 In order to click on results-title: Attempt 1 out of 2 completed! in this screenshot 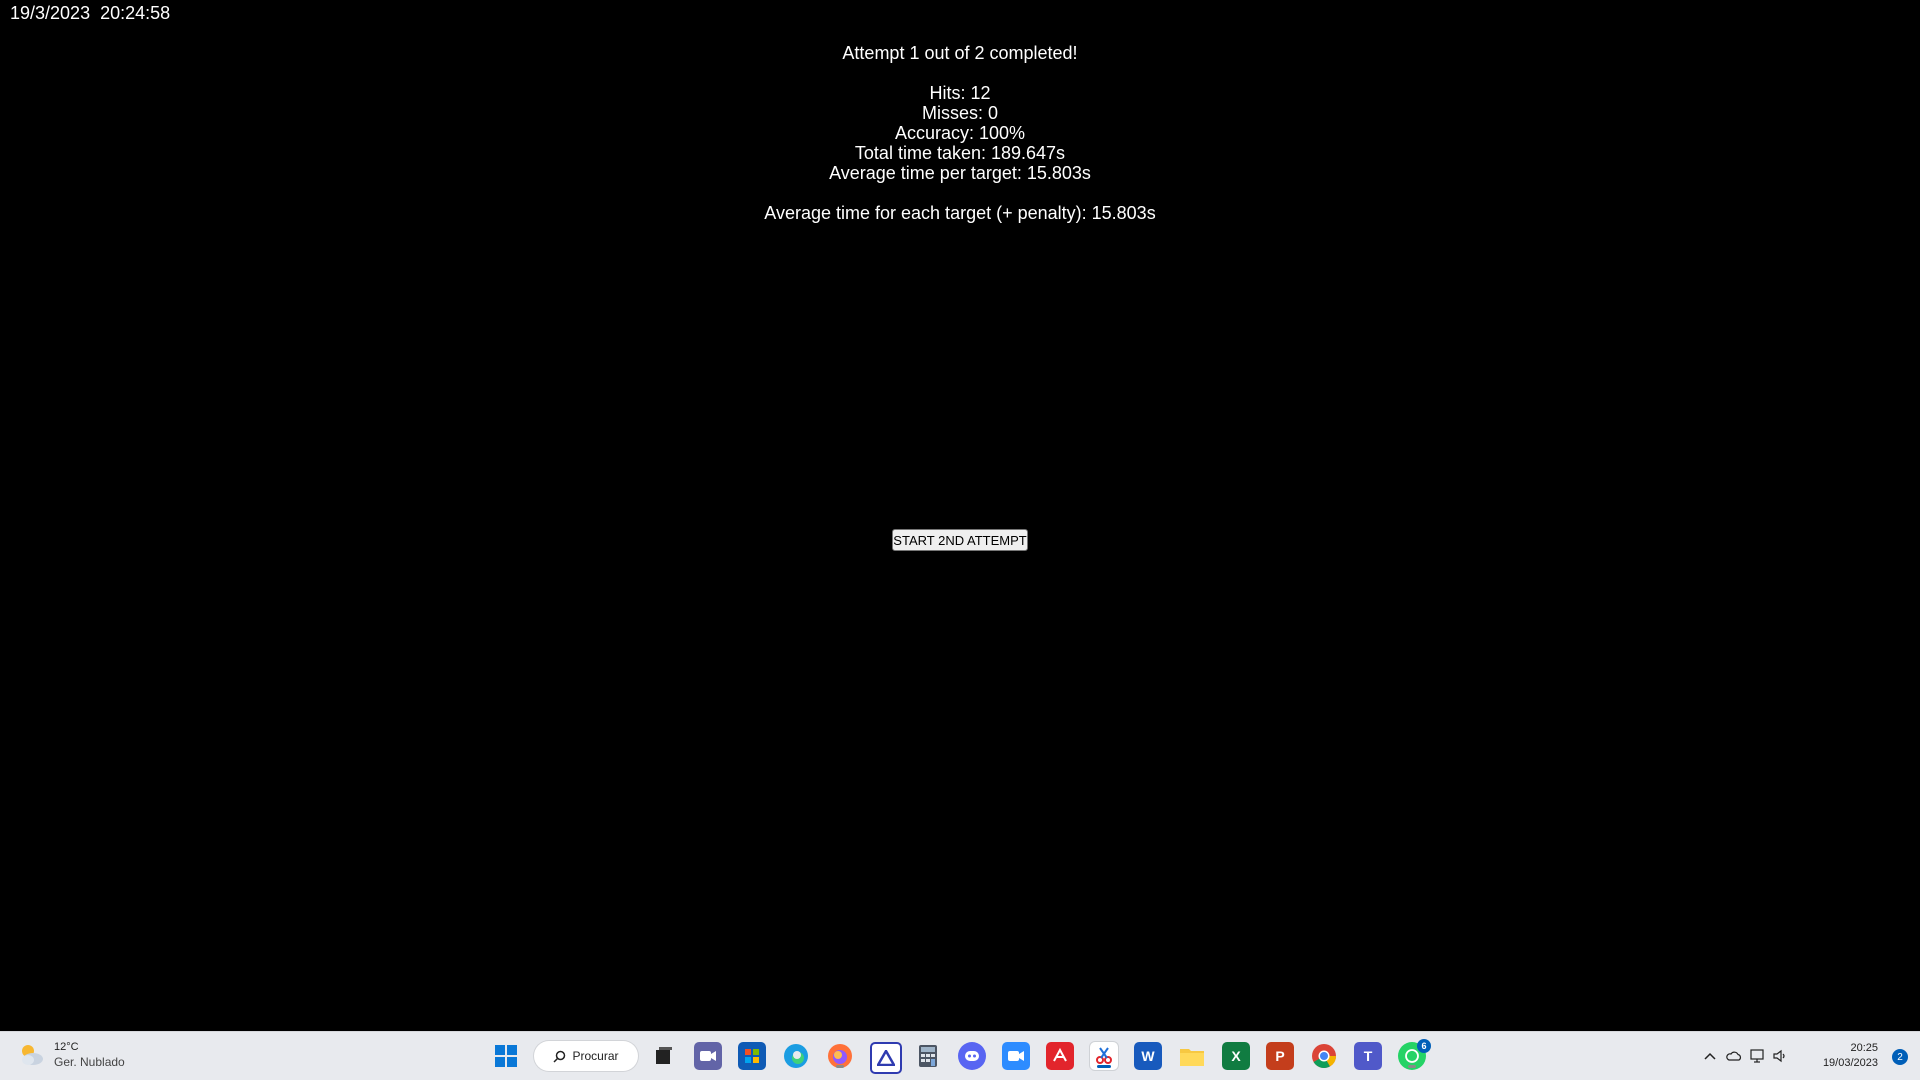, I will do `click(960, 53)`.